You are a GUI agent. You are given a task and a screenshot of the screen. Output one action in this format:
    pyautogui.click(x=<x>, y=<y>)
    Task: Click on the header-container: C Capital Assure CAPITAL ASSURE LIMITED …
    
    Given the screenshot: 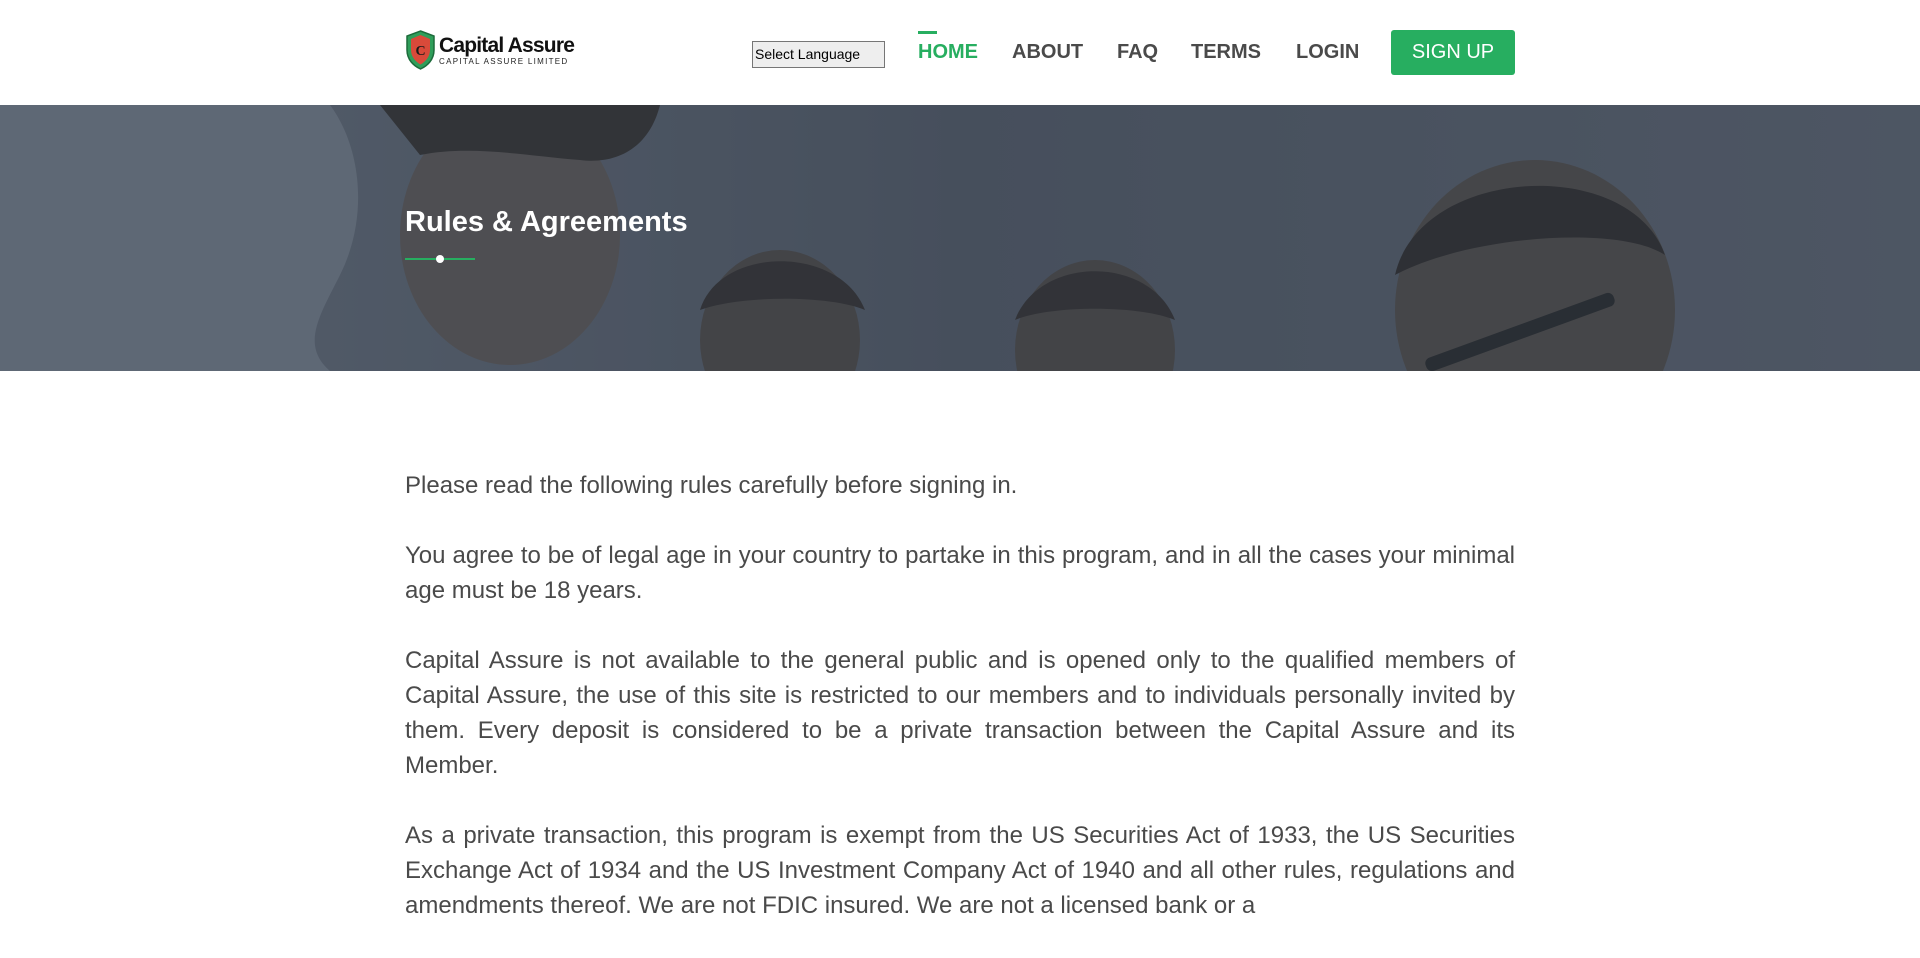 What is the action you would take?
    pyautogui.click(x=960, y=52)
    